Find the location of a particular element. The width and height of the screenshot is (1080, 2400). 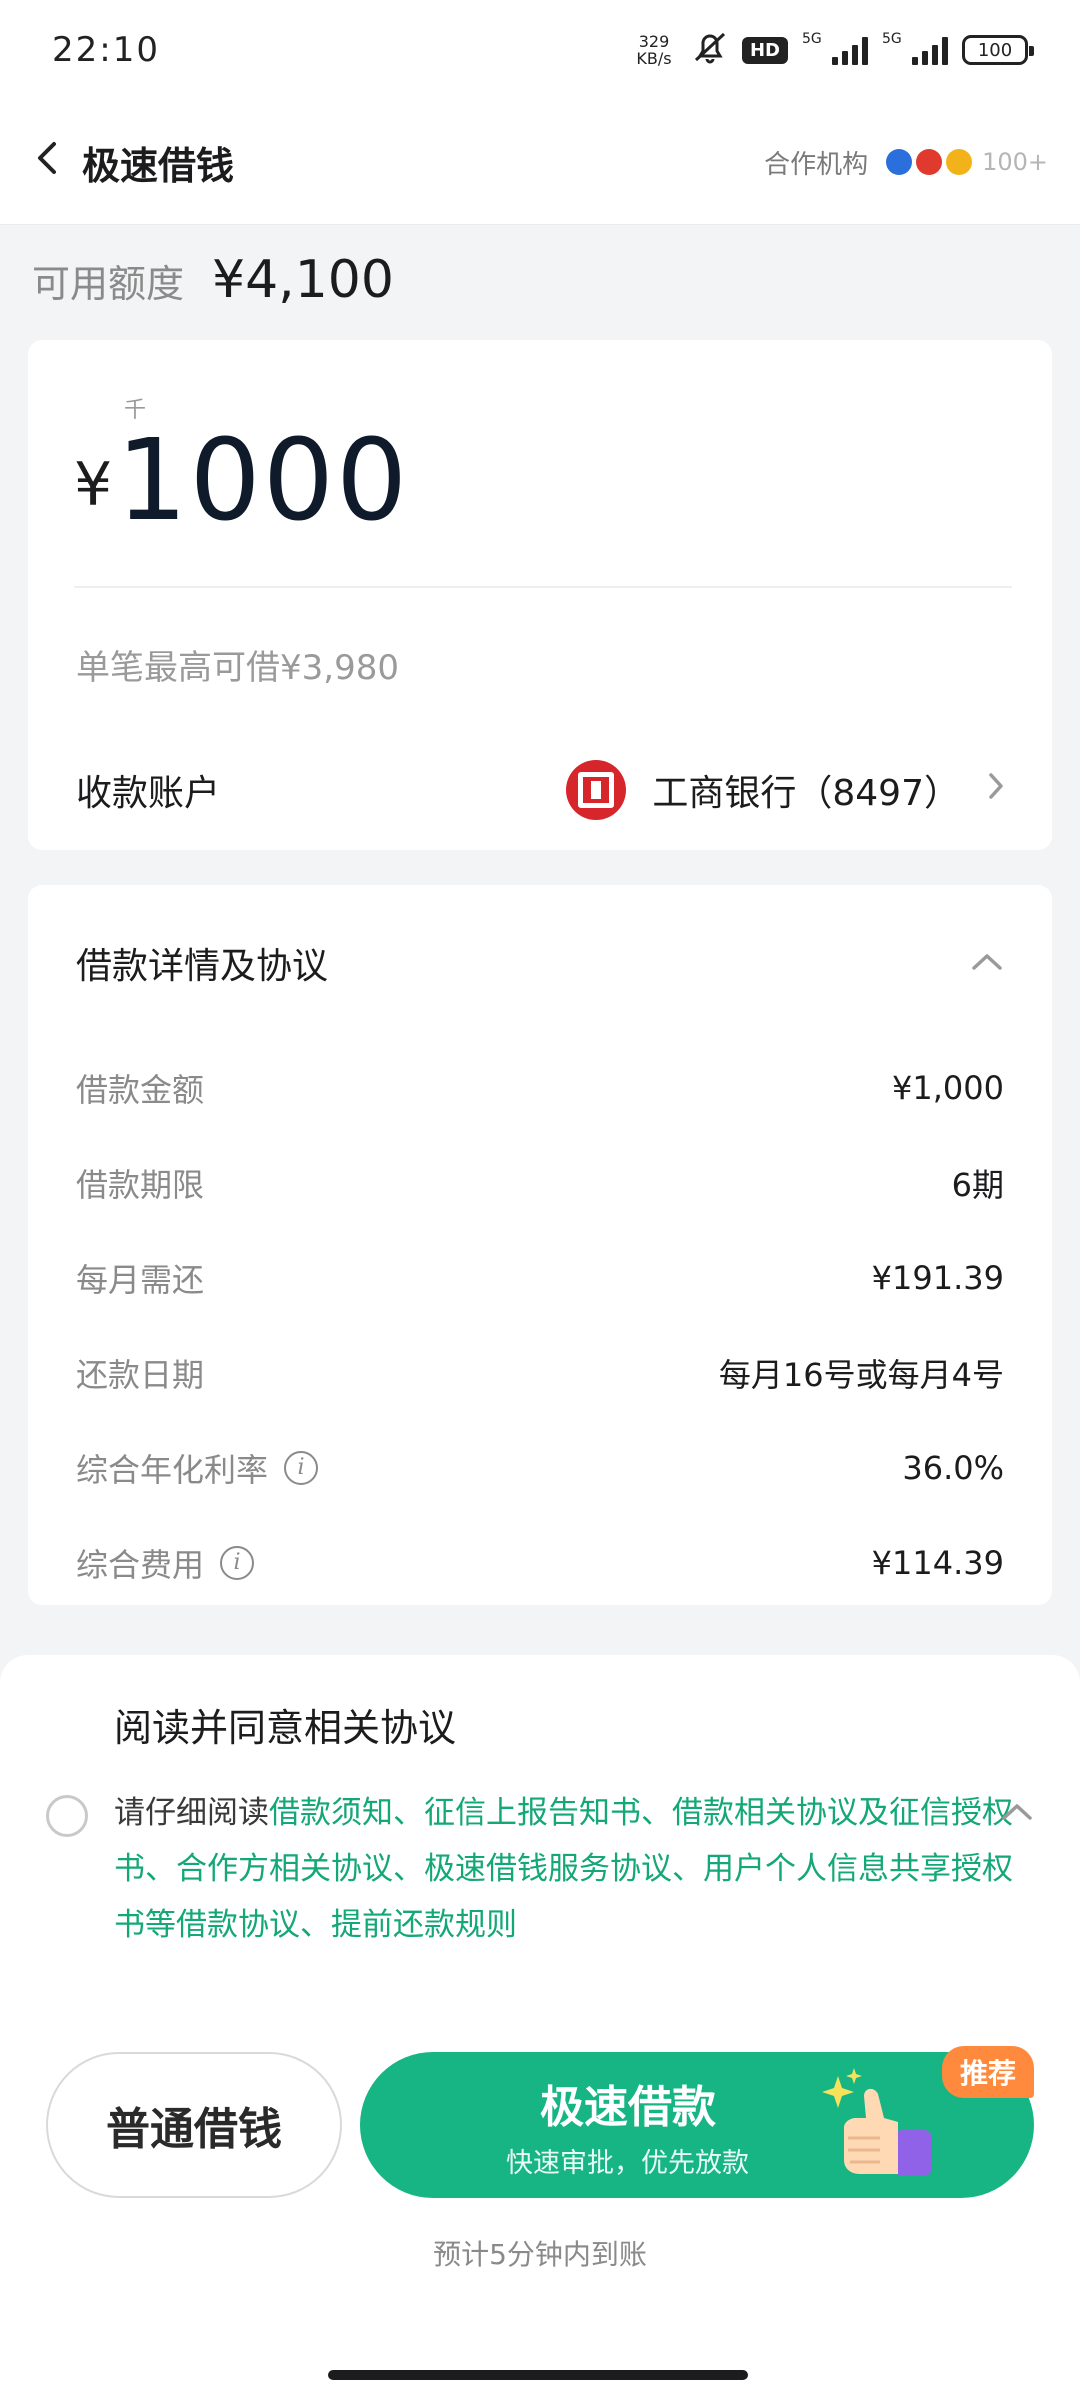

thumbs-up-icon is located at coordinates (877, 2122).